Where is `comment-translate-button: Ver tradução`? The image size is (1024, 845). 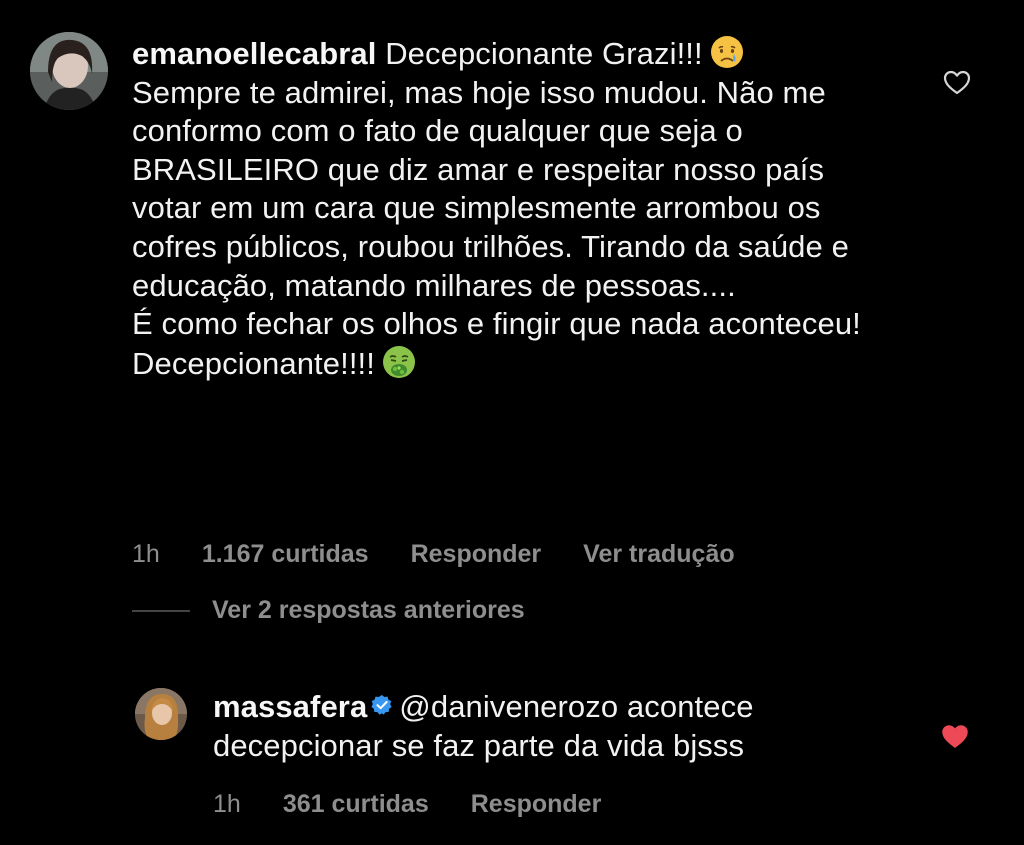 comment-translate-button: Ver tradução is located at coordinates (658, 554).